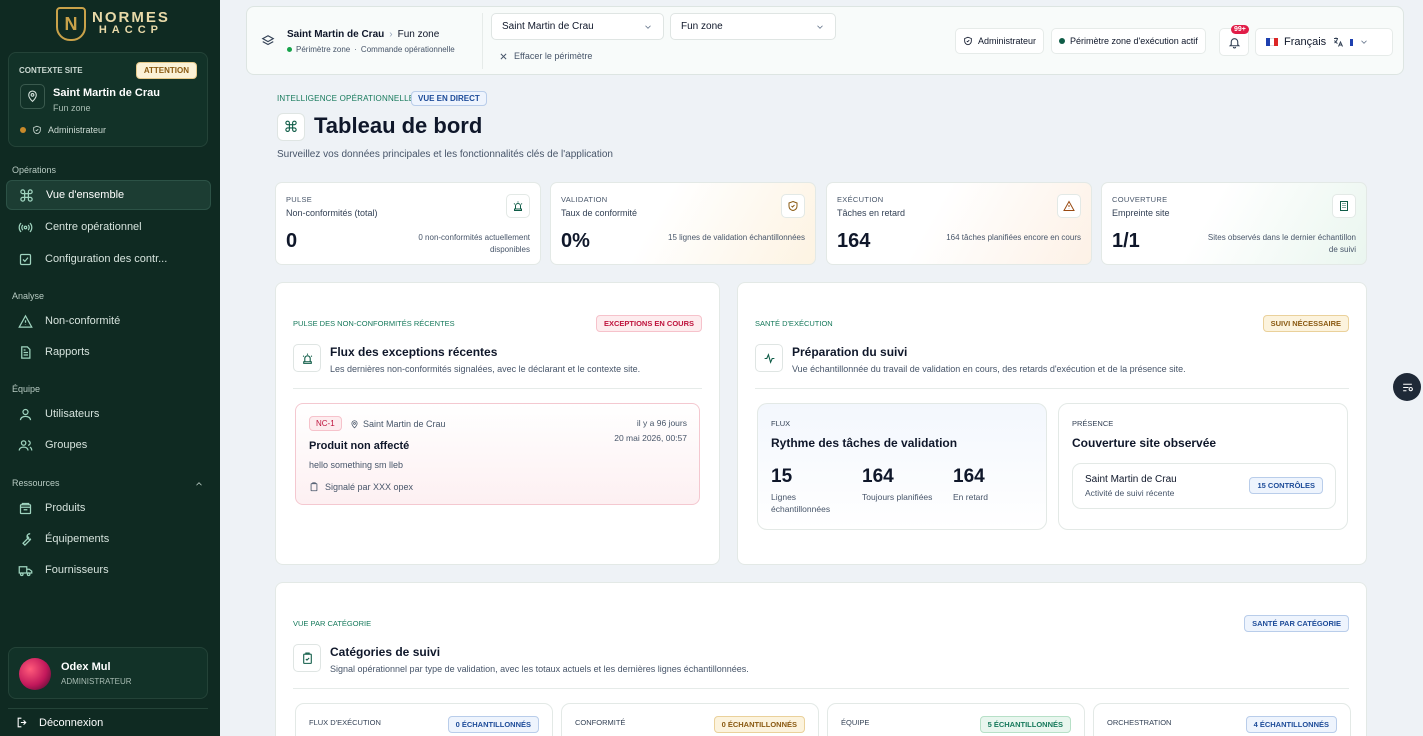 This screenshot has height=736, width=1423. I want to click on scope-status-pill: Périmètre zone d'exécution actif, so click(1128, 41).